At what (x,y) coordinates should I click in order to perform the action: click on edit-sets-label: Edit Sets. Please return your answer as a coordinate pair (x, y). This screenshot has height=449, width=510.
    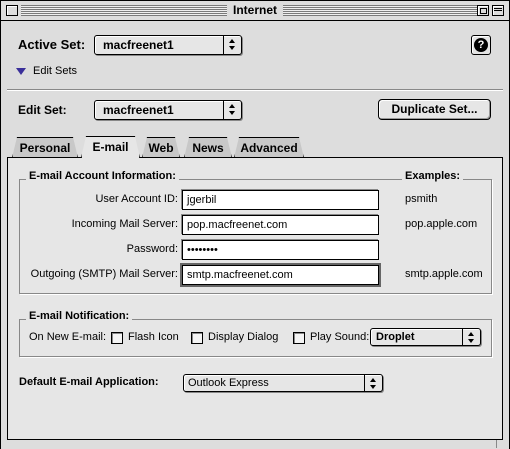
    Looking at the image, I should click on (55, 71).